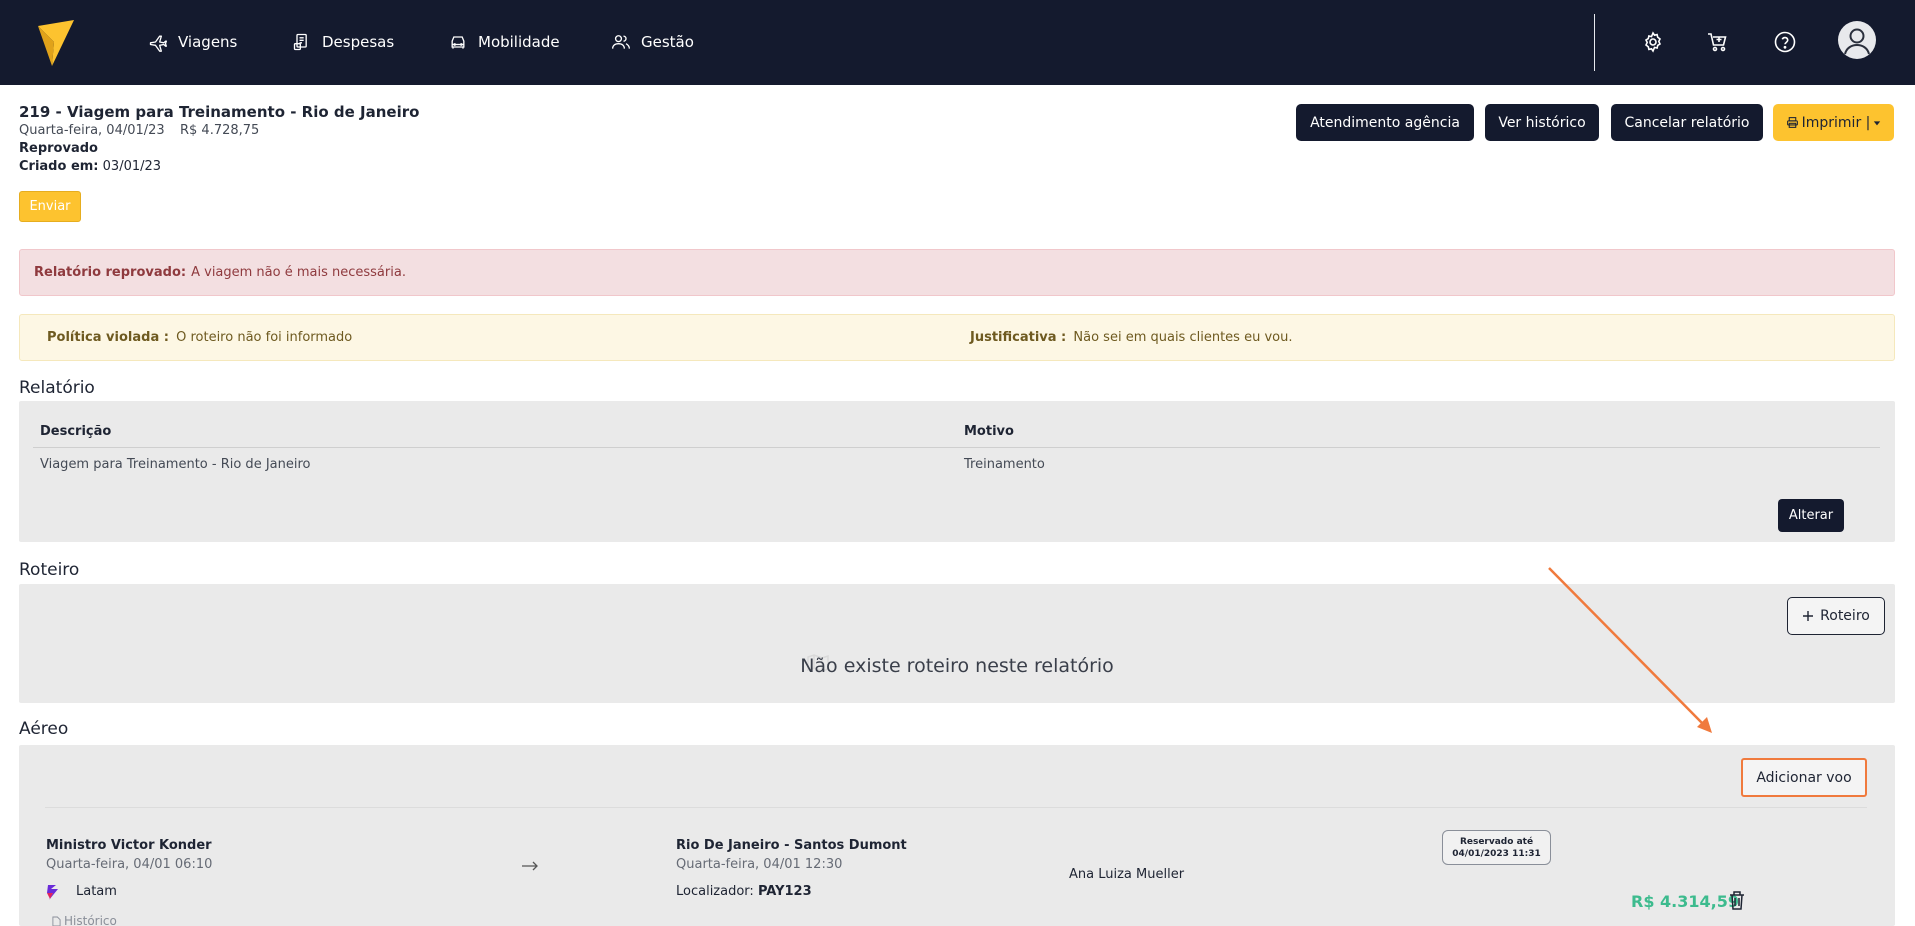  Describe the element at coordinates (1808, 616) in the screenshot. I see `plus-icon` at that location.